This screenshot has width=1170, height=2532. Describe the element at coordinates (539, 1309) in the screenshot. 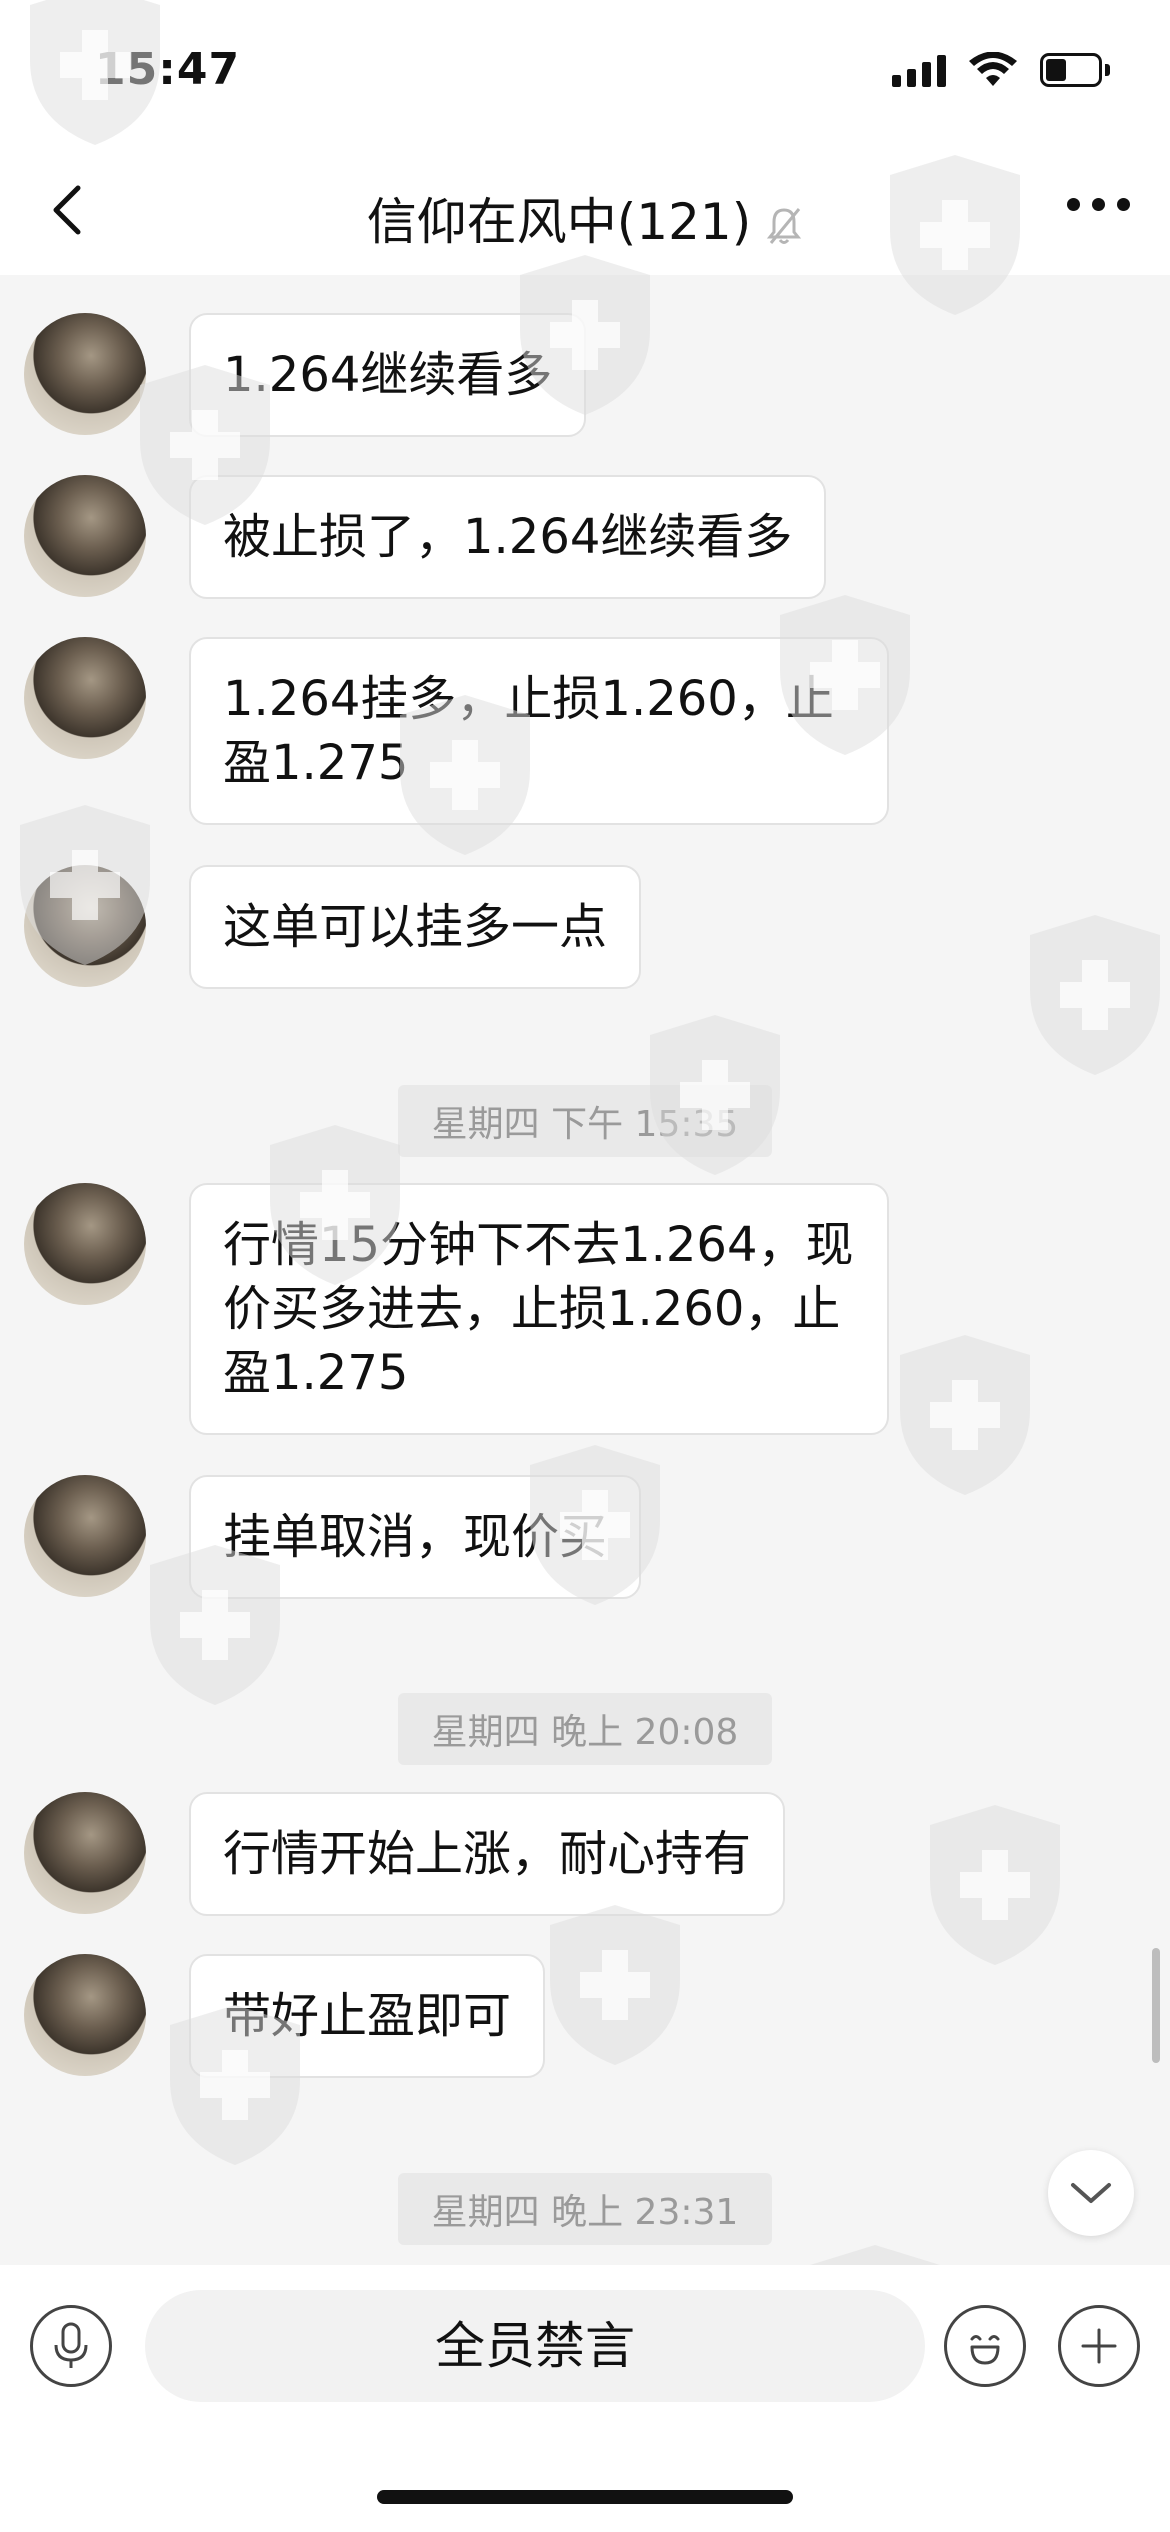

I see `message-bubble: 行情15分钟下不去1.264，现价买多进去，止损1.260，止盈1.275` at that location.